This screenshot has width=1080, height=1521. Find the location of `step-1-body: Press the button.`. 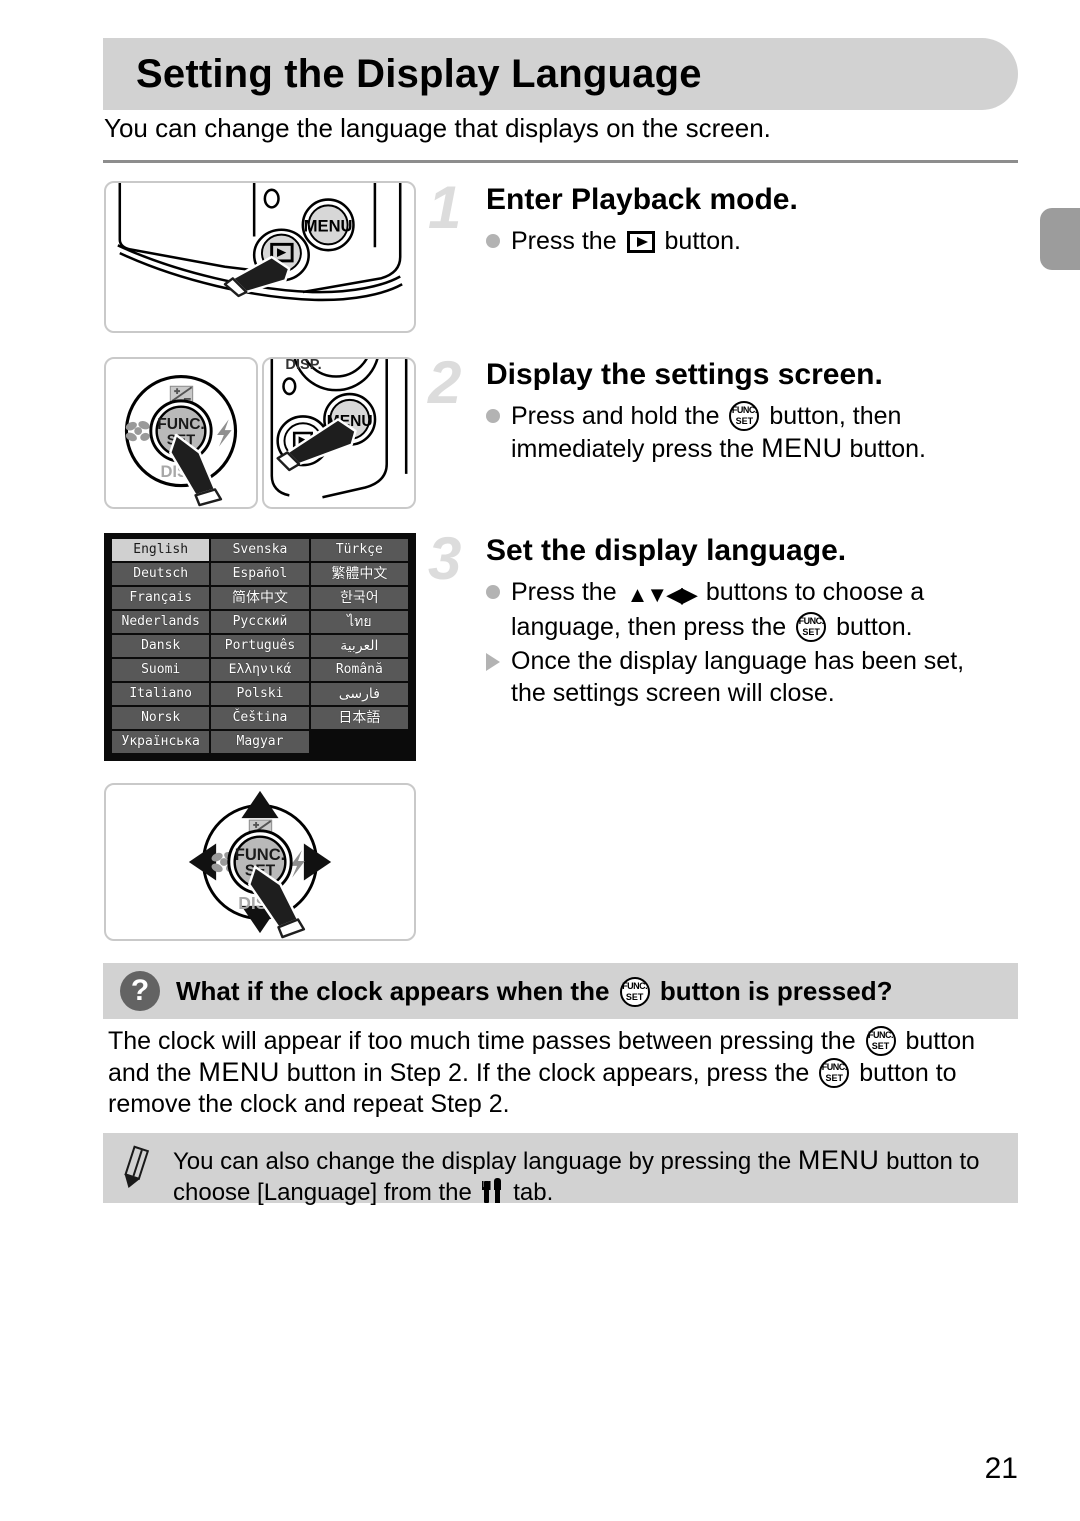

step-1-body: Press the button. is located at coordinates (757, 241).